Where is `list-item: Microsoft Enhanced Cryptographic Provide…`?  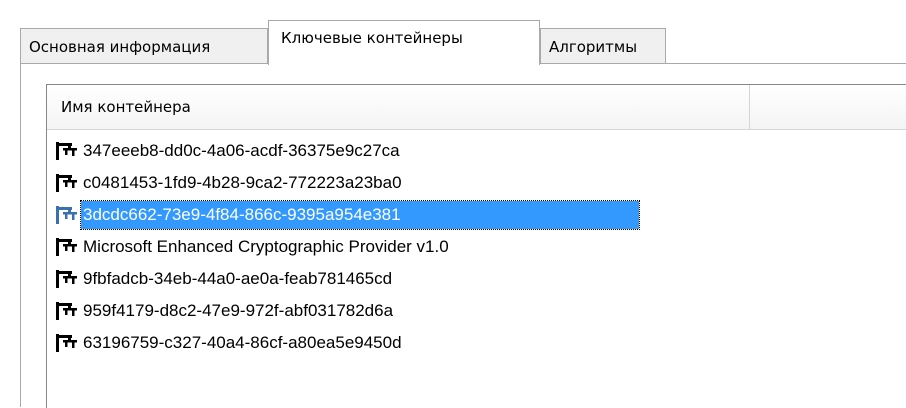 list-item: Microsoft Enhanced Cryptographic Provide… is located at coordinates (476, 247).